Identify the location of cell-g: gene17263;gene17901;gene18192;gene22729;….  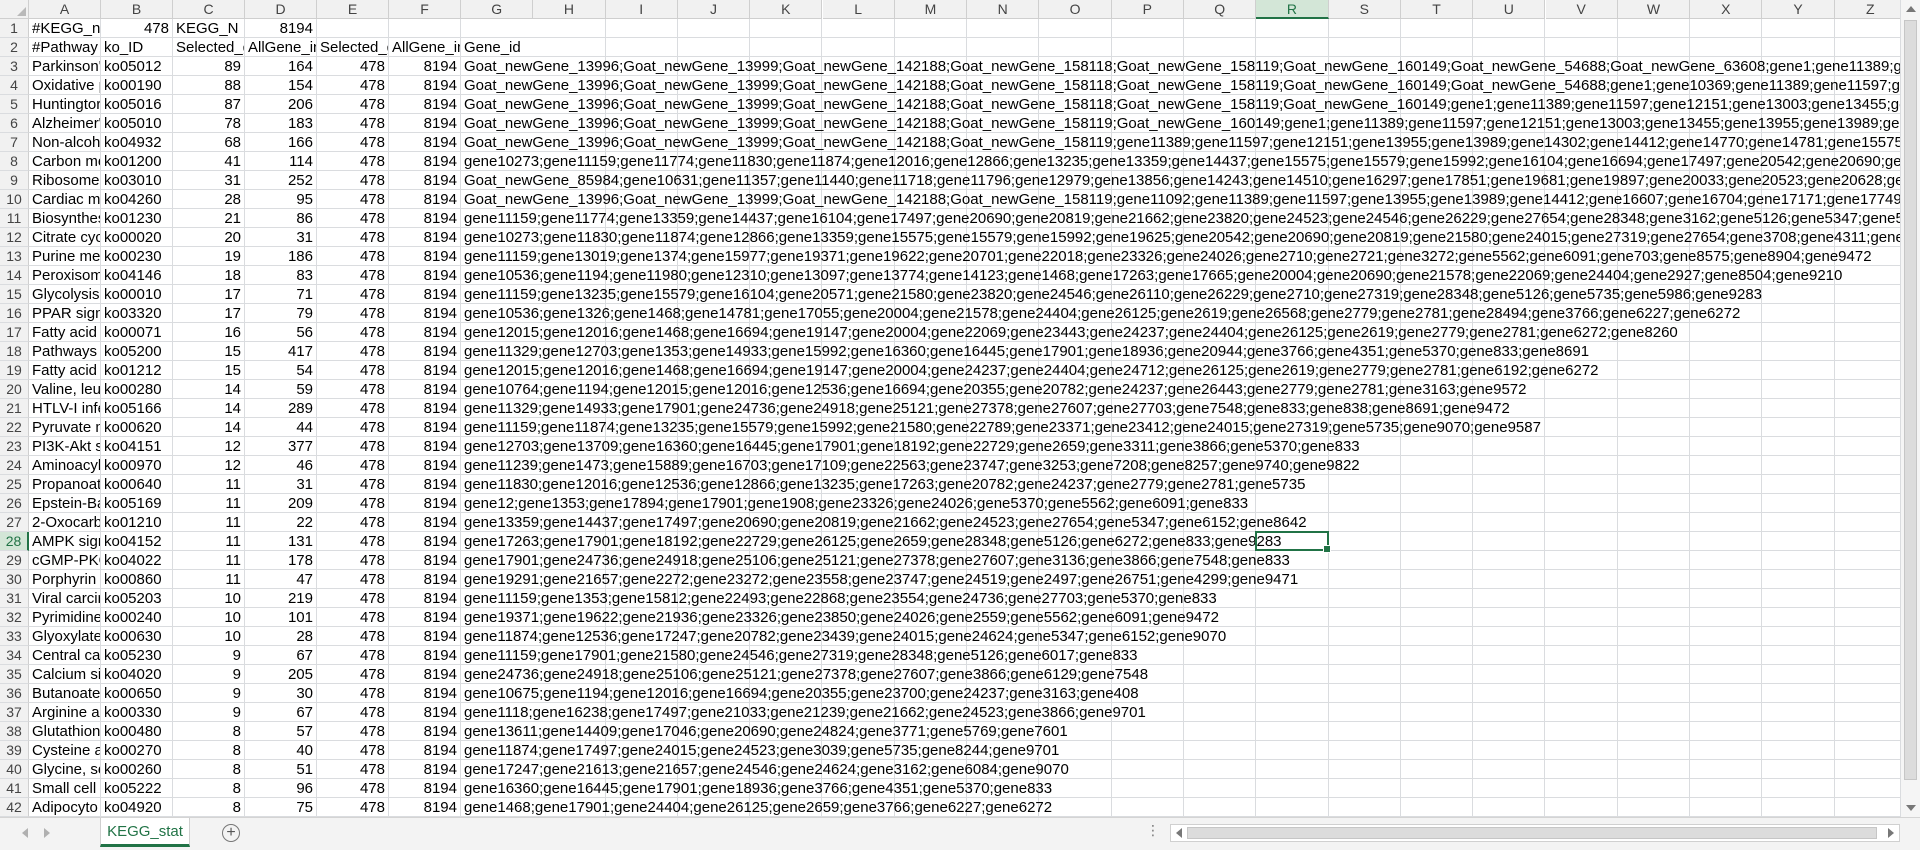
(1180, 541).